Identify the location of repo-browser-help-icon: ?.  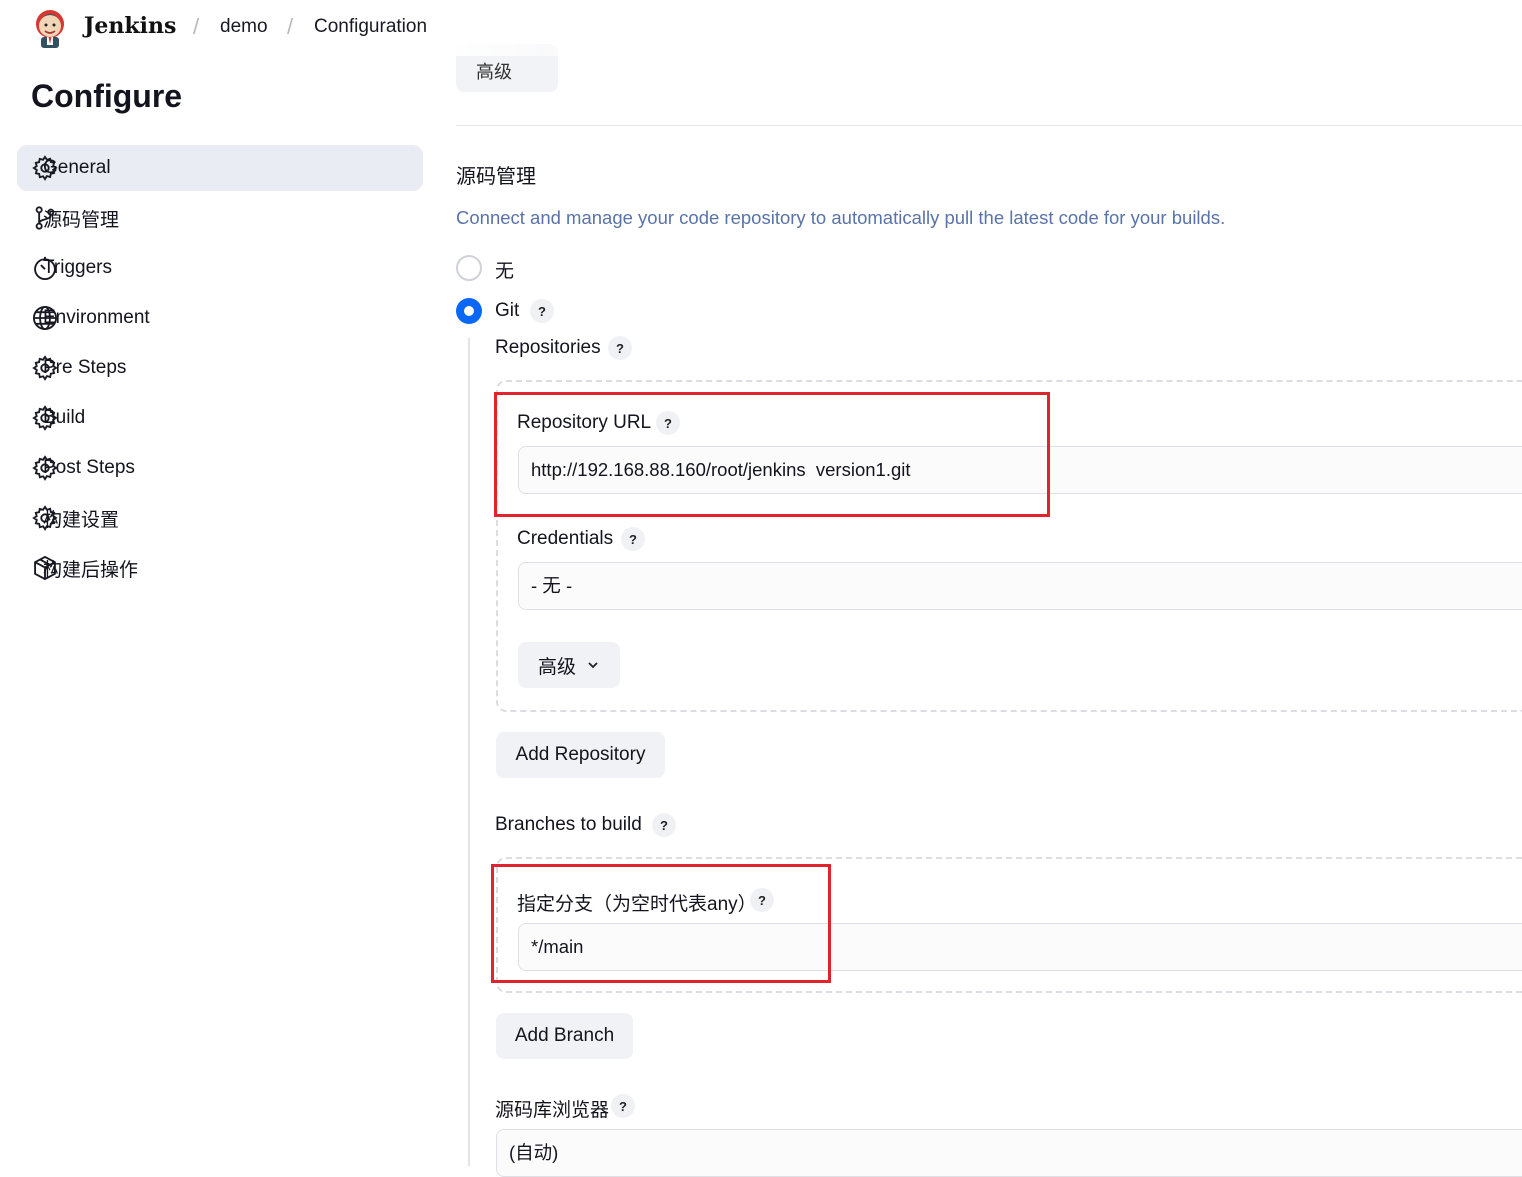
(623, 1106).